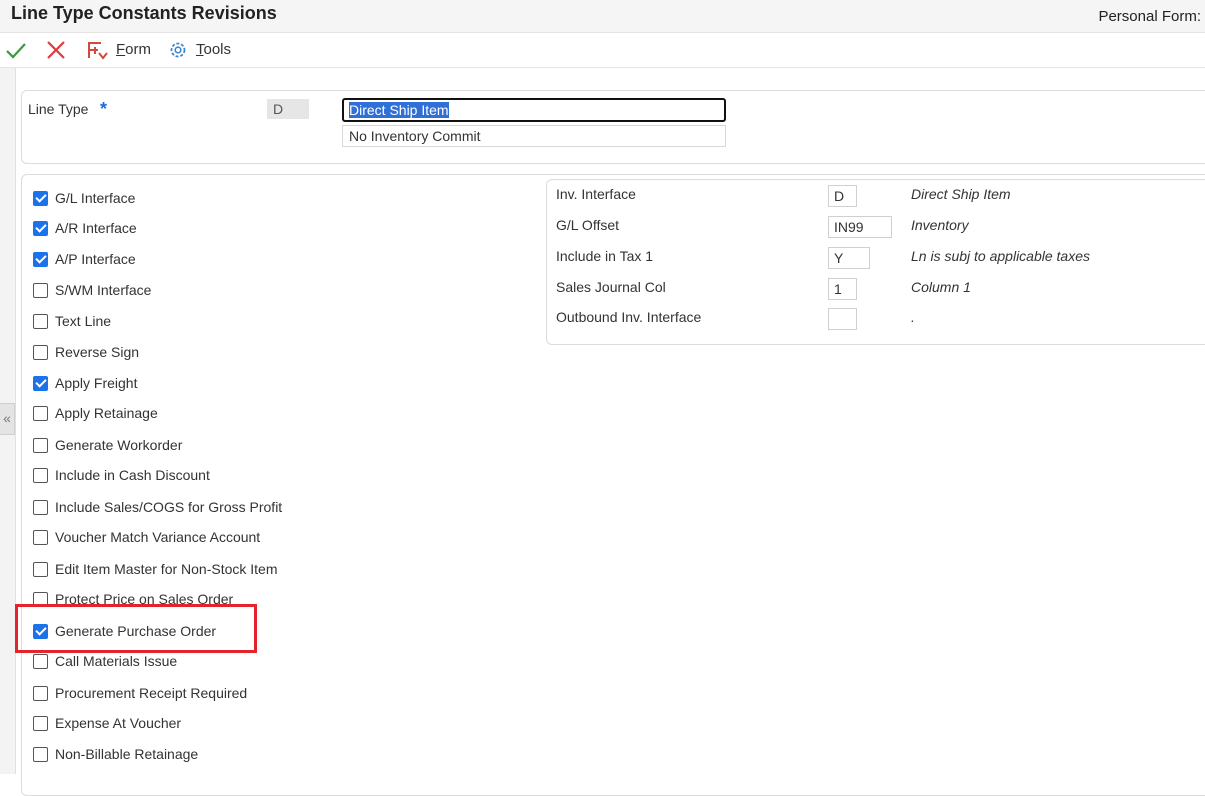  I want to click on checkbox-label: Include in Cash Discount, so click(132, 475).